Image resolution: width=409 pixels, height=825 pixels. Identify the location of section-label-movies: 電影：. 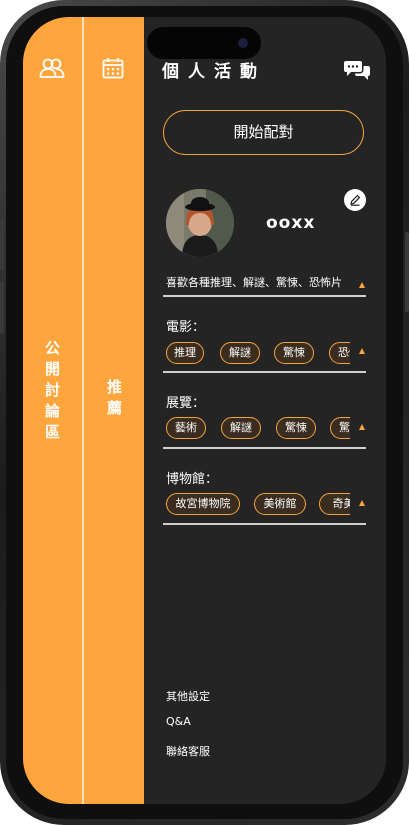
(186, 327).